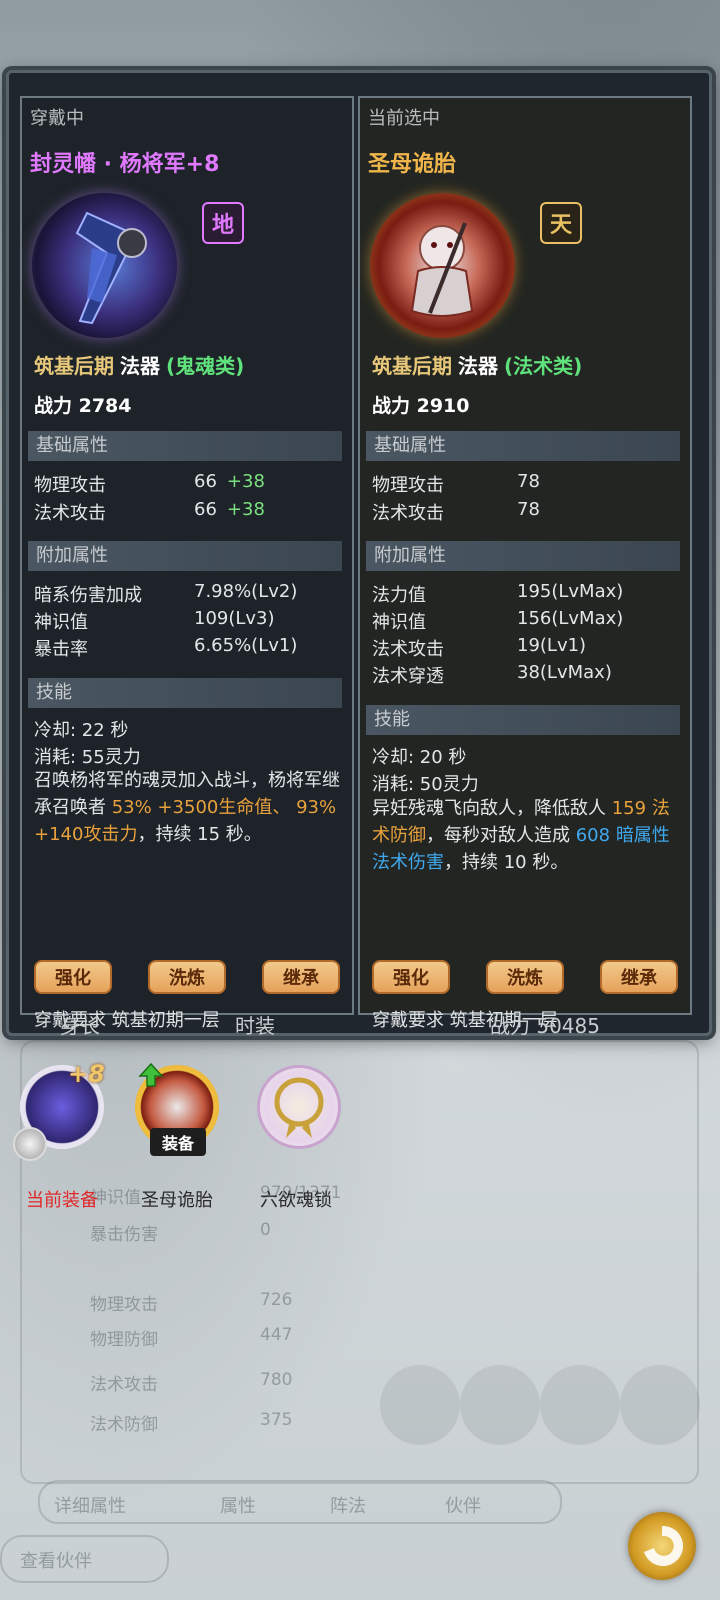 The width and height of the screenshot is (720, 1600). I want to click on power-value: 战力 2910, so click(421, 406).